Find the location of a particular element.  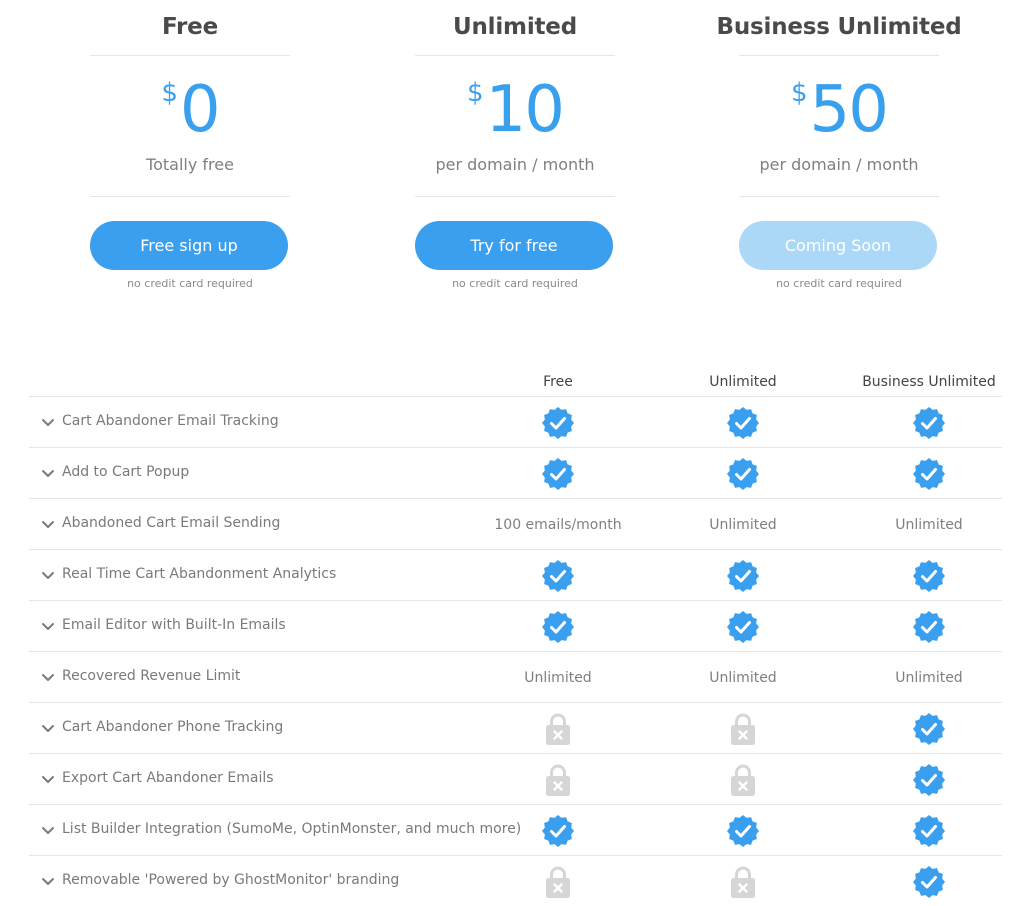

price-amount: 10 is located at coordinates (525, 110).